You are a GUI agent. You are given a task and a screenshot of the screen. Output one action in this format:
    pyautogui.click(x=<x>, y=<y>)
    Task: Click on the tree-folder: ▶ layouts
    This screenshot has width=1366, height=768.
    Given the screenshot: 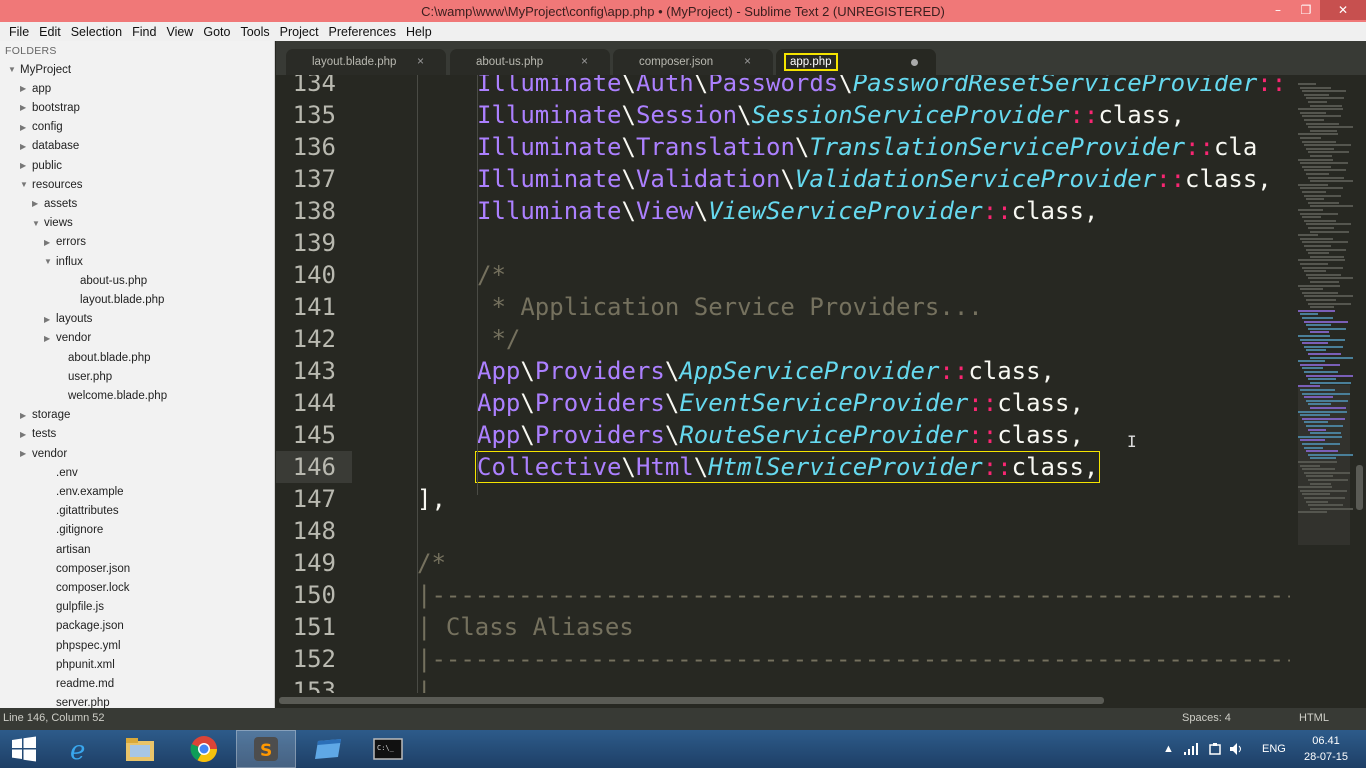 What is the action you would take?
    pyautogui.click(x=68, y=319)
    